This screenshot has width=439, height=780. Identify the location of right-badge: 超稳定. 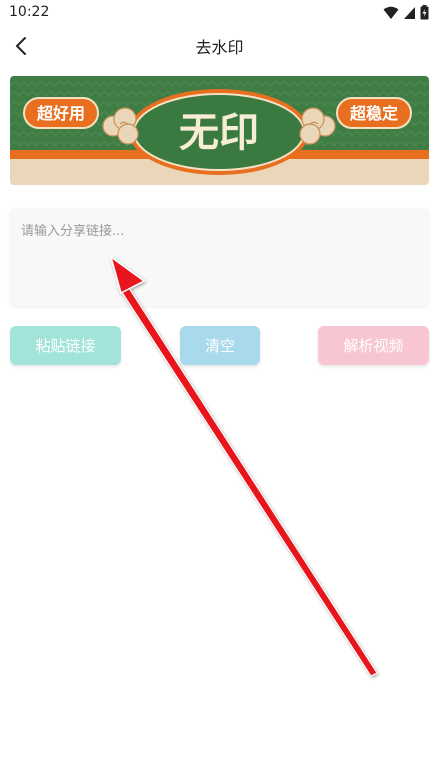
(374, 113).